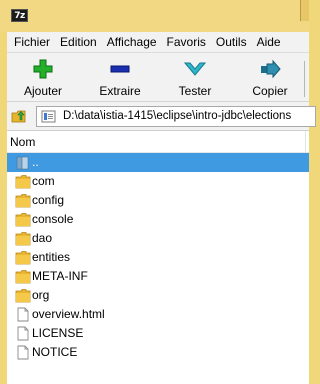 This screenshot has width=320, height=384. What do you see at coordinates (120, 91) in the screenshot?
I see `extract-button-label: Extraire` at bounding box center [120, 91].